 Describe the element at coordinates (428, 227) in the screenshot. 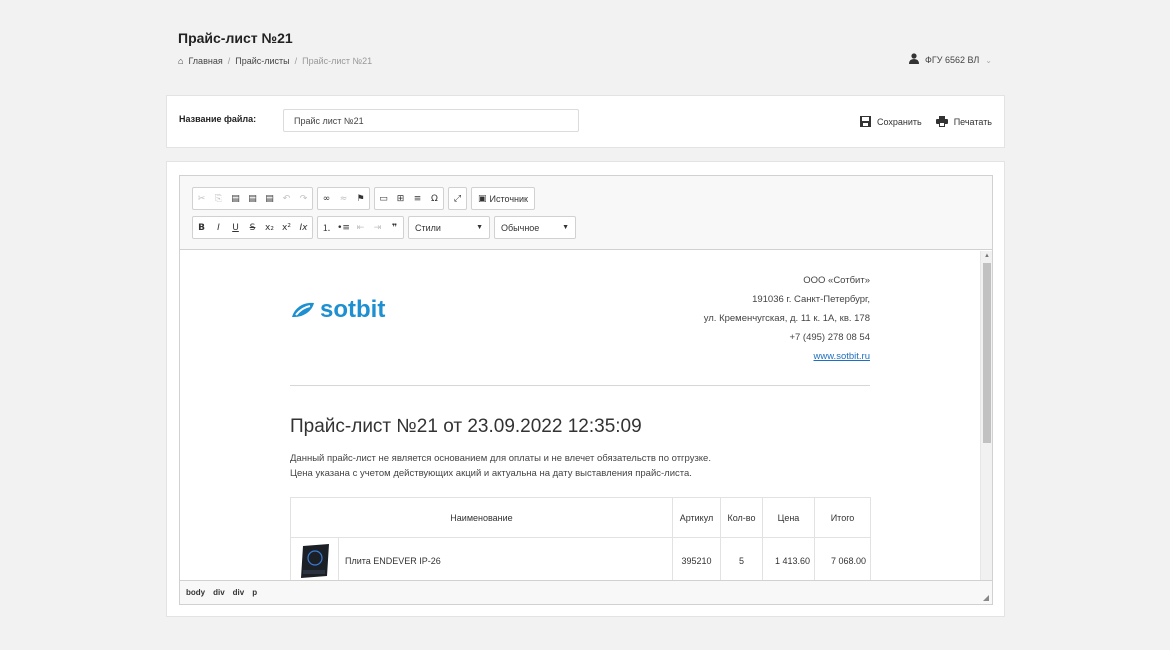

I see `styles-label: Стили` at that location.